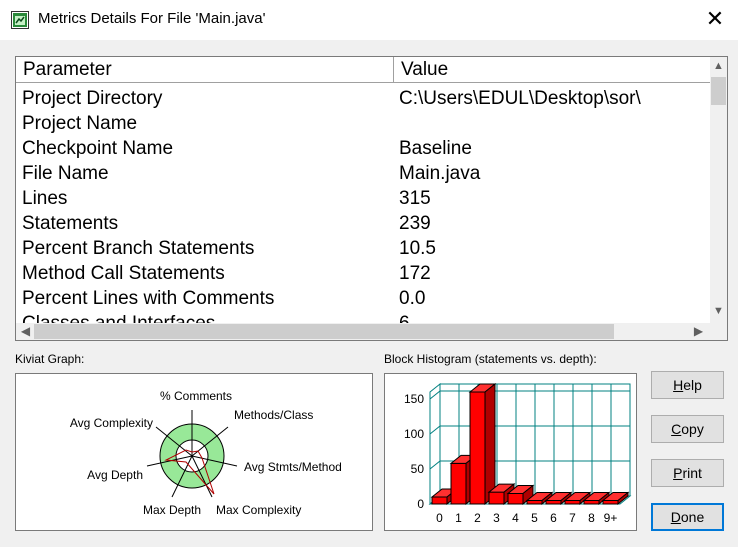 This screenshot has height=547, width=738. What do you see at coordinates (196, 396) in the screenshot?
I see `kiviat-axis-label: % Comments` at bounding box center [196, 396].